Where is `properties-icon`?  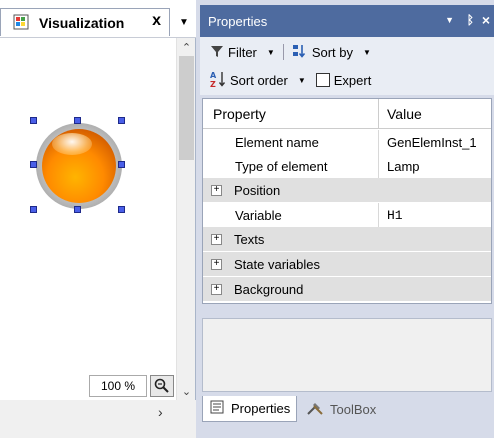 properties-icon is located at coordinates (217, 408).